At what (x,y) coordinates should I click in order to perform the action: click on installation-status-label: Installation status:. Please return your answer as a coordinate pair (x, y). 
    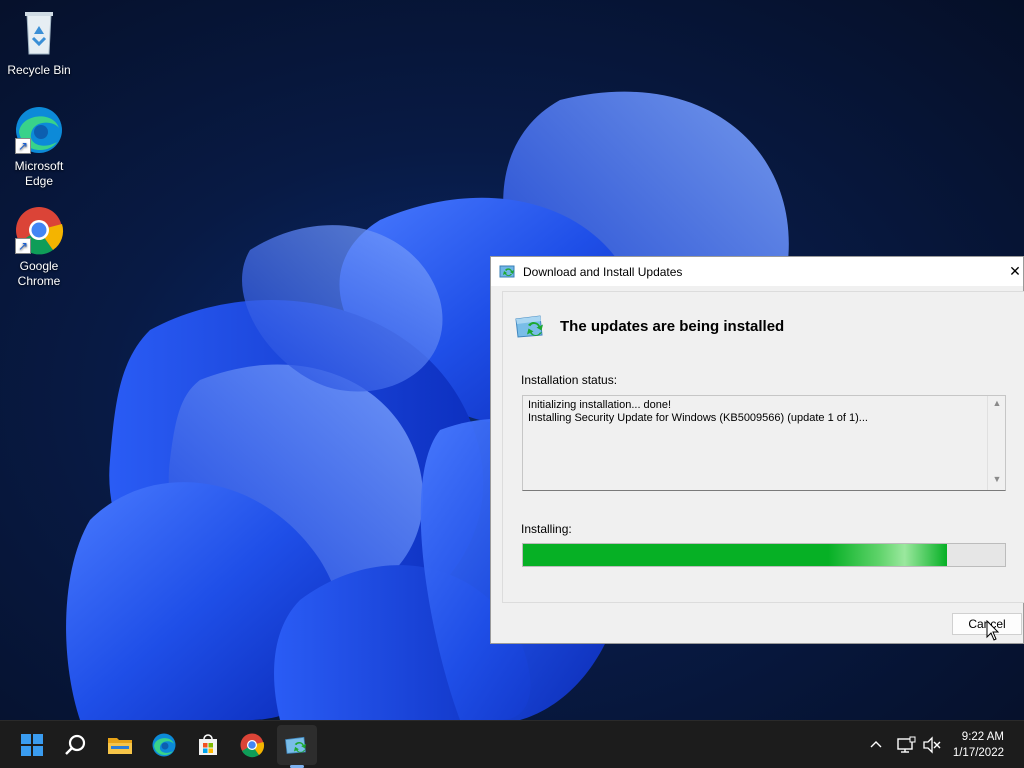
    Looking at the image, I should click on (569, 380).